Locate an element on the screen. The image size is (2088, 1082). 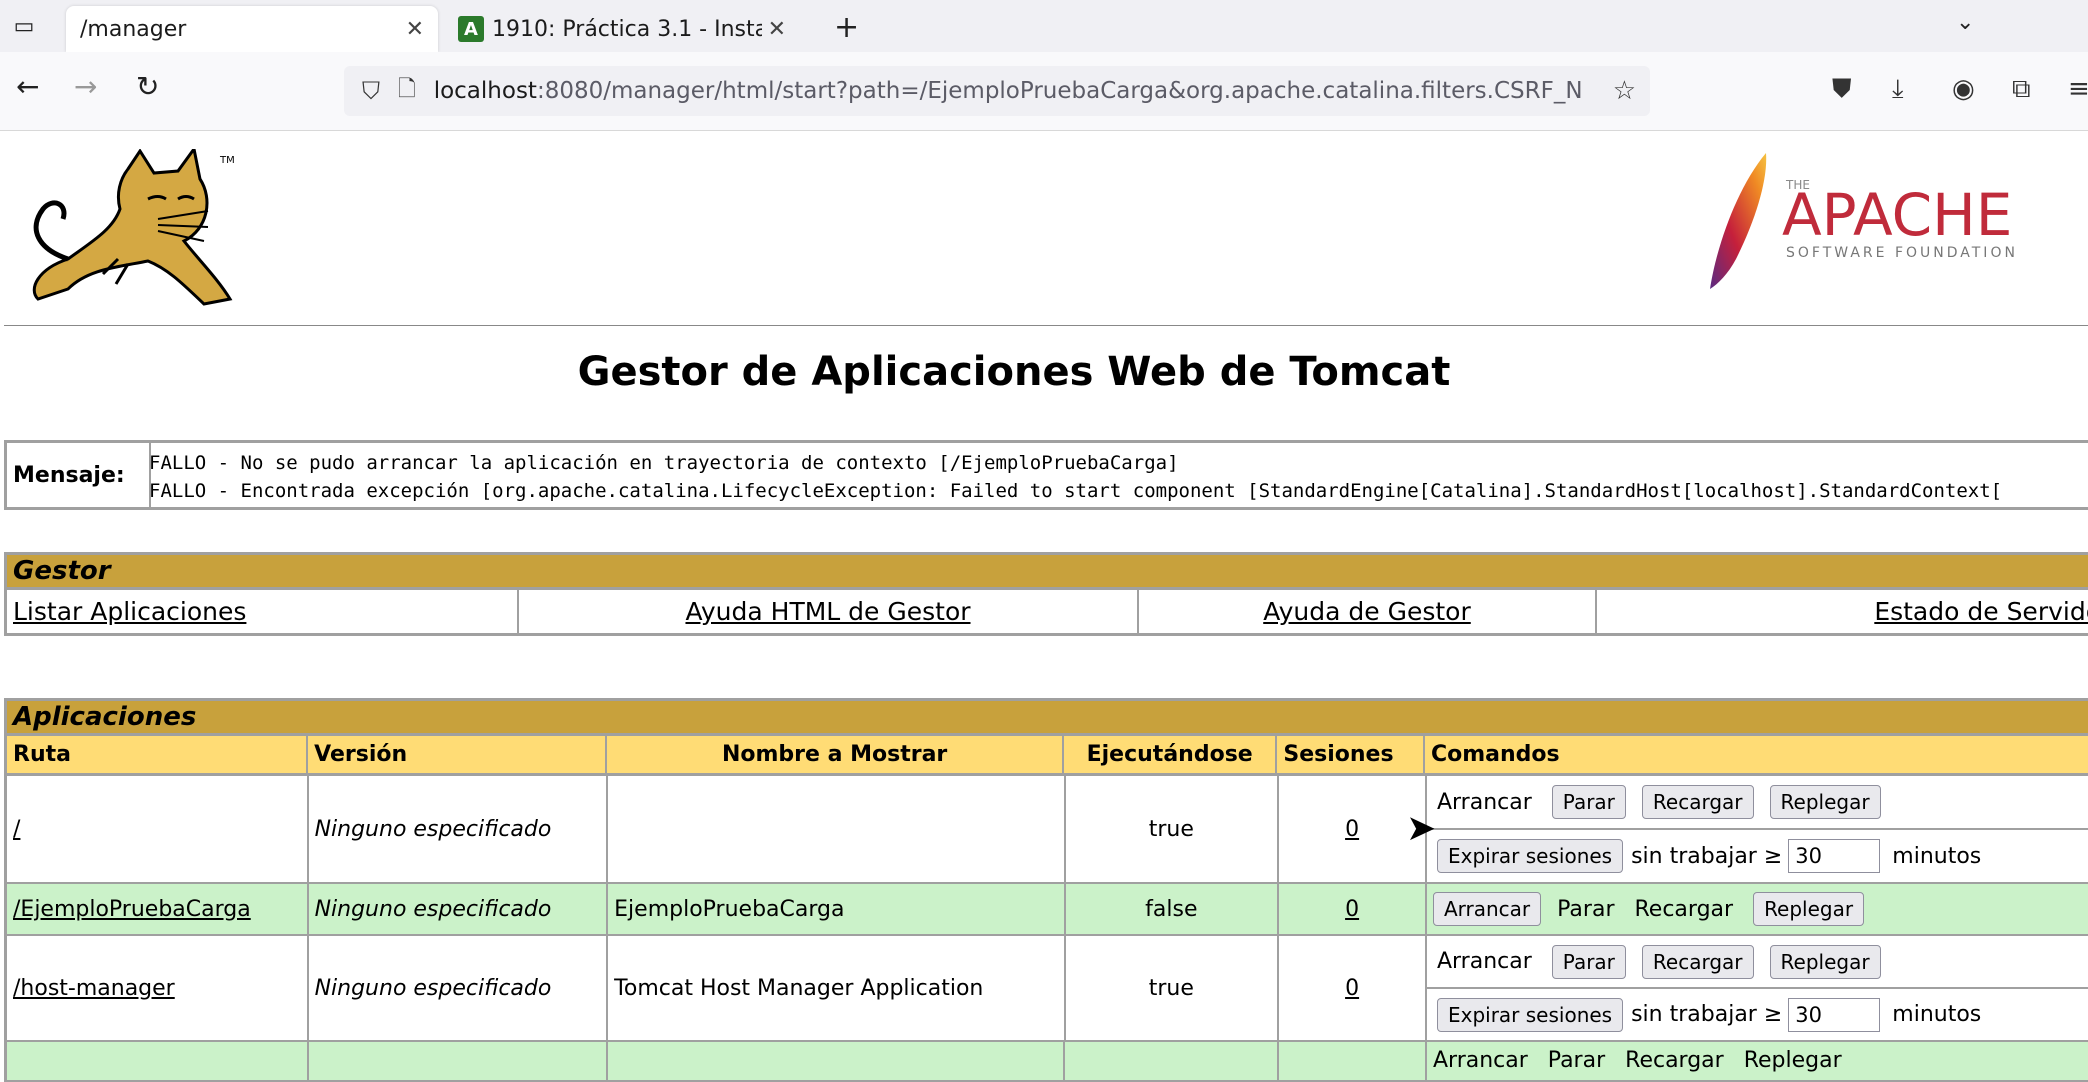
page-icon: 🗋 is located at coordinates (407, 91).